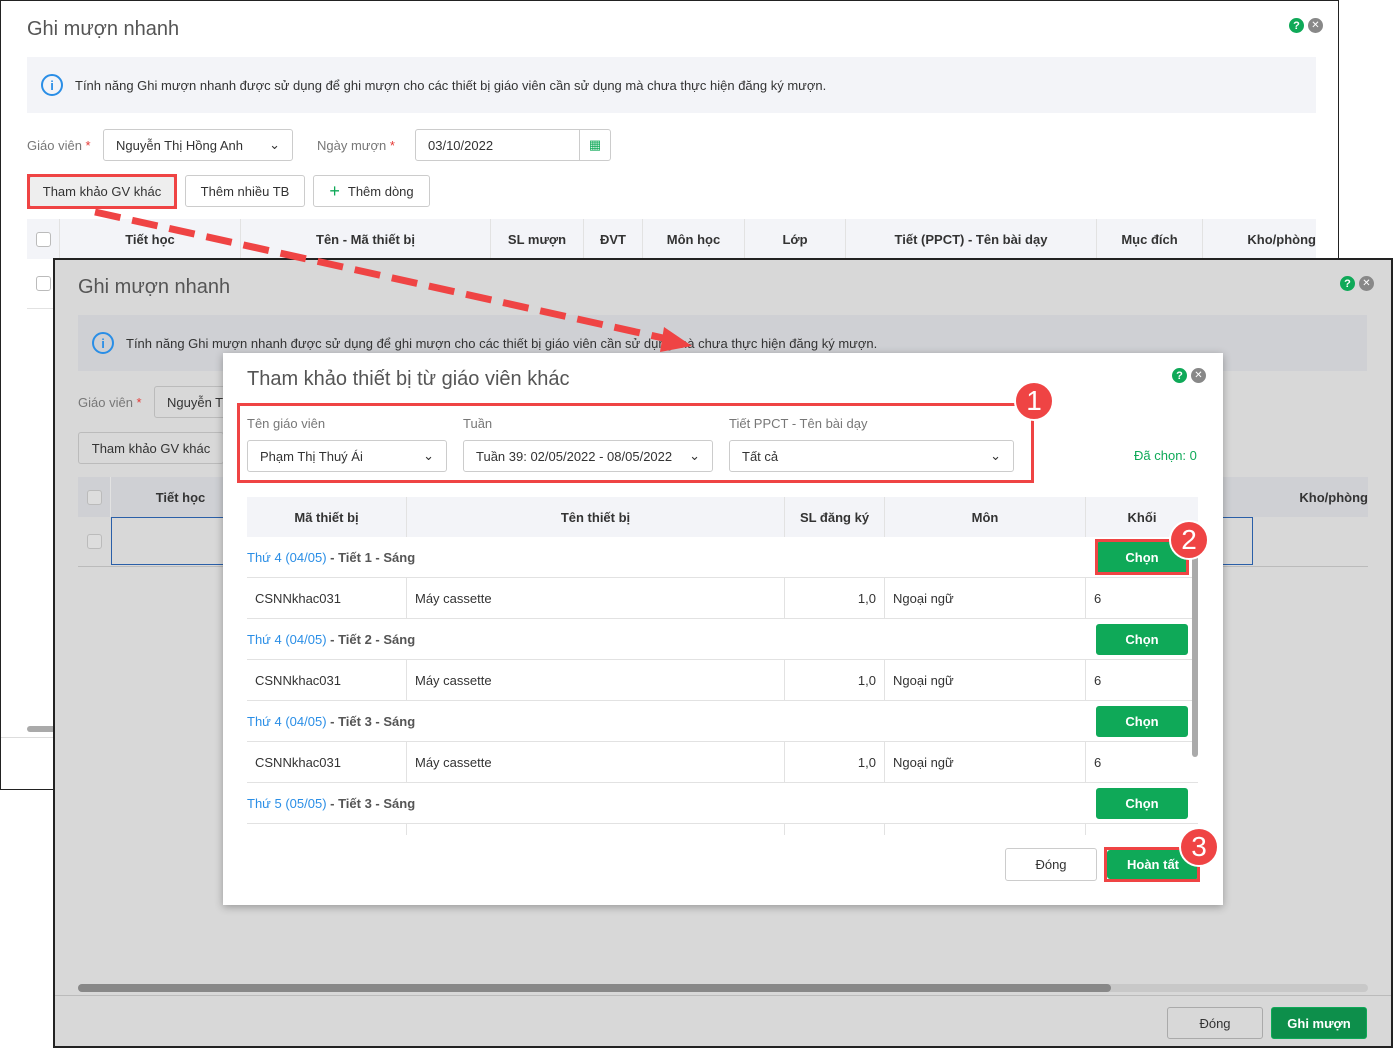 The height and width of the screenshot is (1048, 1393). What do you see at coordinates (356, 145) in the screenshot?
I see `date-label: Ngày mượn *` at bounding box center [356, 145].